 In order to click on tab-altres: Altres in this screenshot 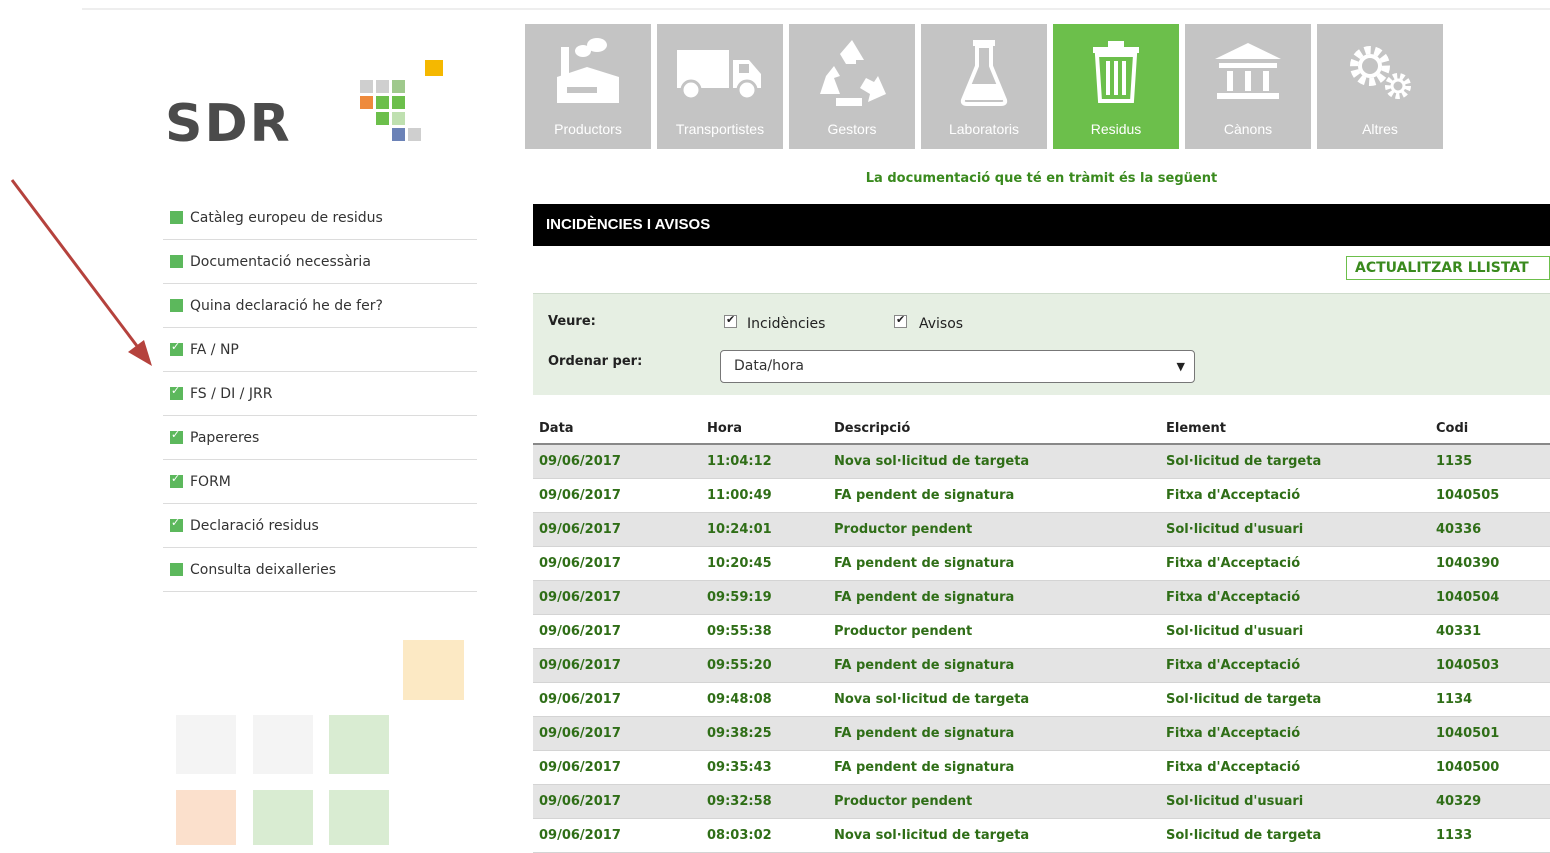, I will do `click(1380, 86)`.